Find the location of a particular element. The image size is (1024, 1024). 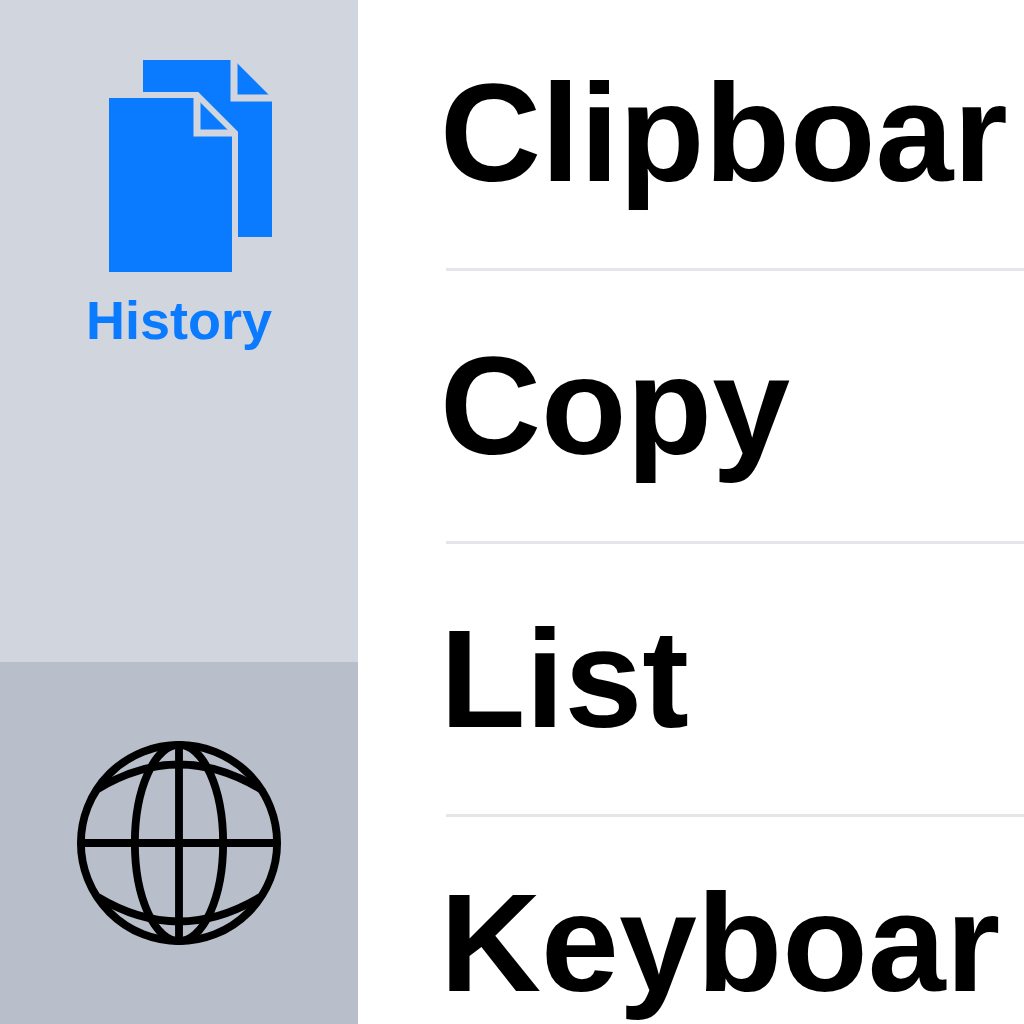

sidebar-tab is located at coordinates (179, 843).